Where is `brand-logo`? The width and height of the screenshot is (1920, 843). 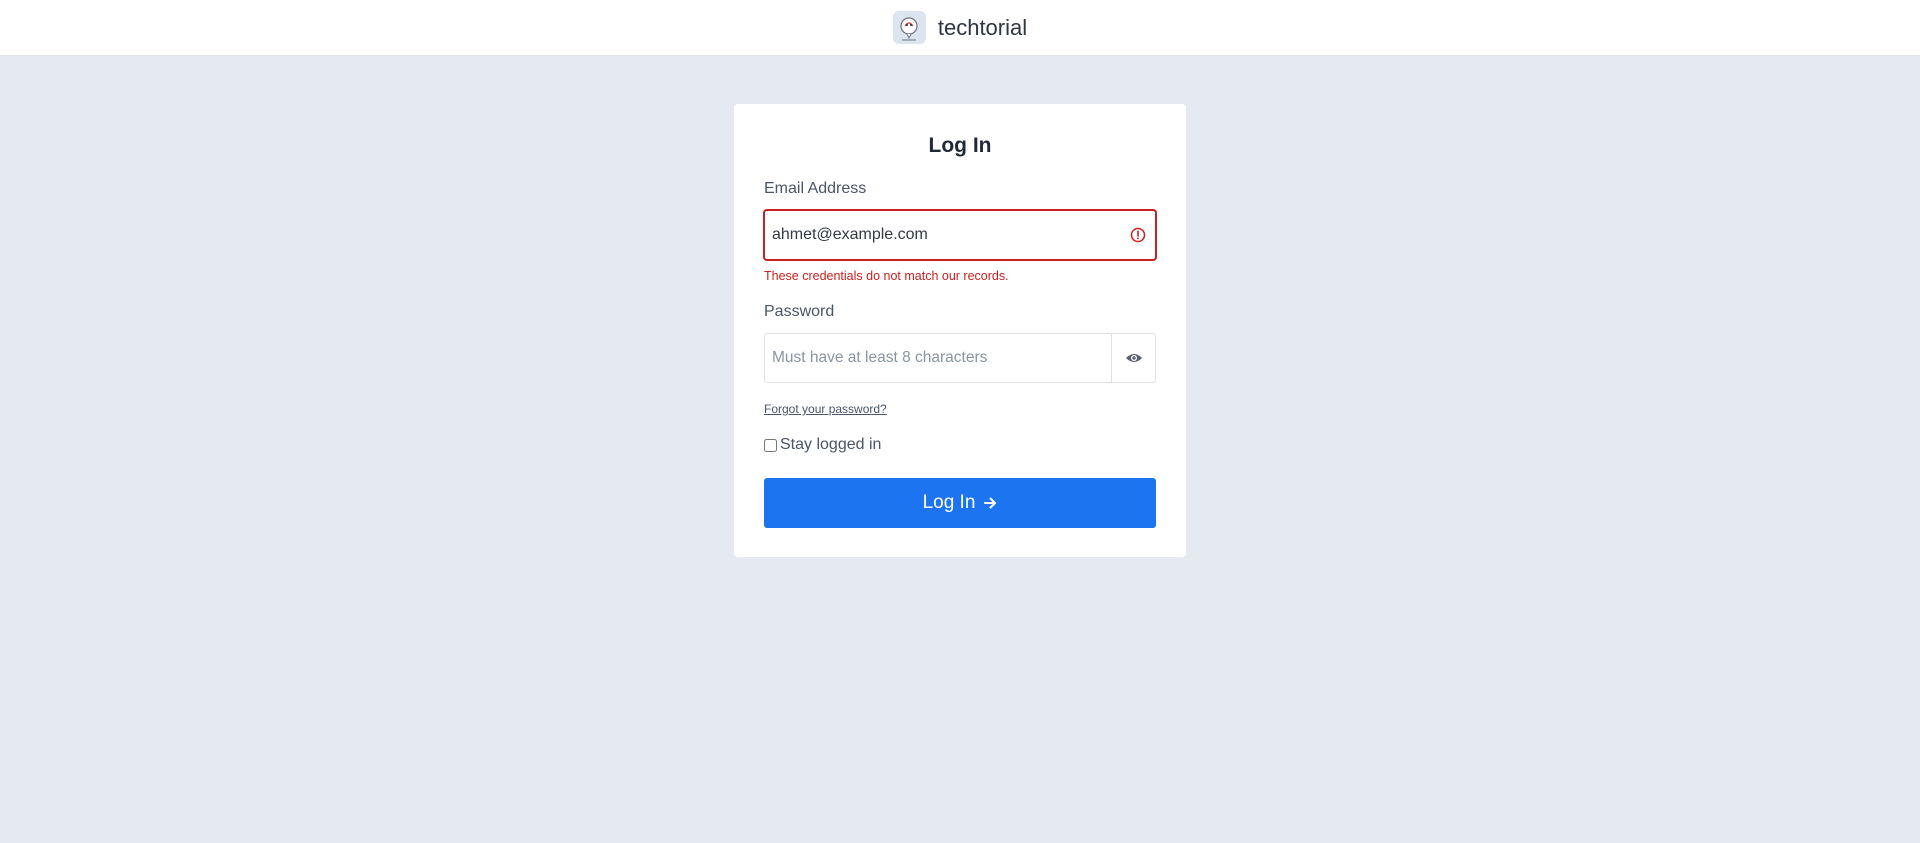
brand-logo is located at coordinates (909, 27).